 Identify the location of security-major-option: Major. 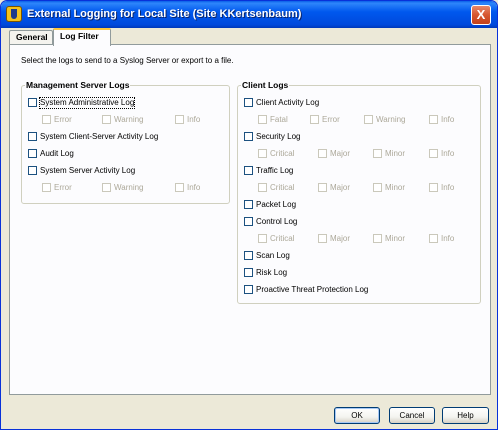
(338, 154).